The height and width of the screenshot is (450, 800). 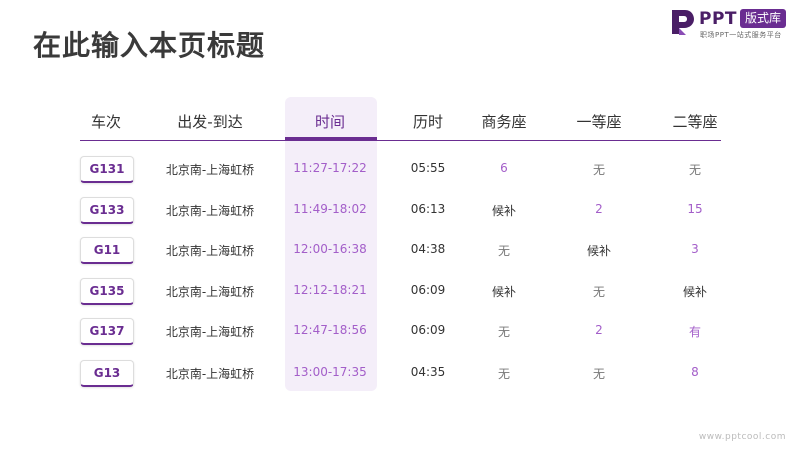 What do you see at coordinates (107, 373) in the screenshot?
I see `train-number-badge: G13` at bounding box center [107, 373].